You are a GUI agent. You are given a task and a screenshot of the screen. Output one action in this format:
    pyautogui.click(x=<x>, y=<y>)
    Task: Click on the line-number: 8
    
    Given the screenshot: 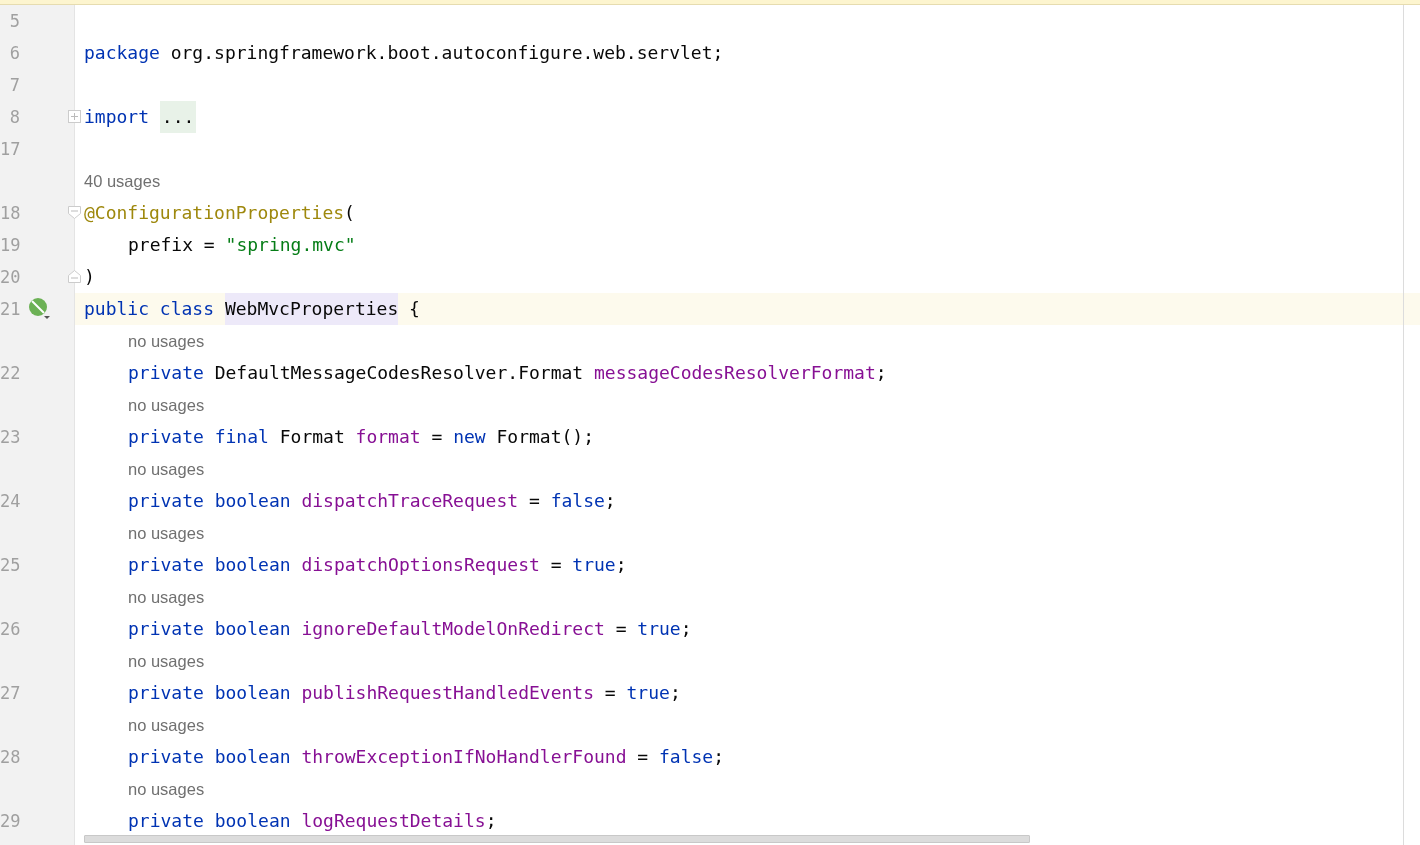 What is the action you would take?
    pyautogui.click(x=14, y=117)
    